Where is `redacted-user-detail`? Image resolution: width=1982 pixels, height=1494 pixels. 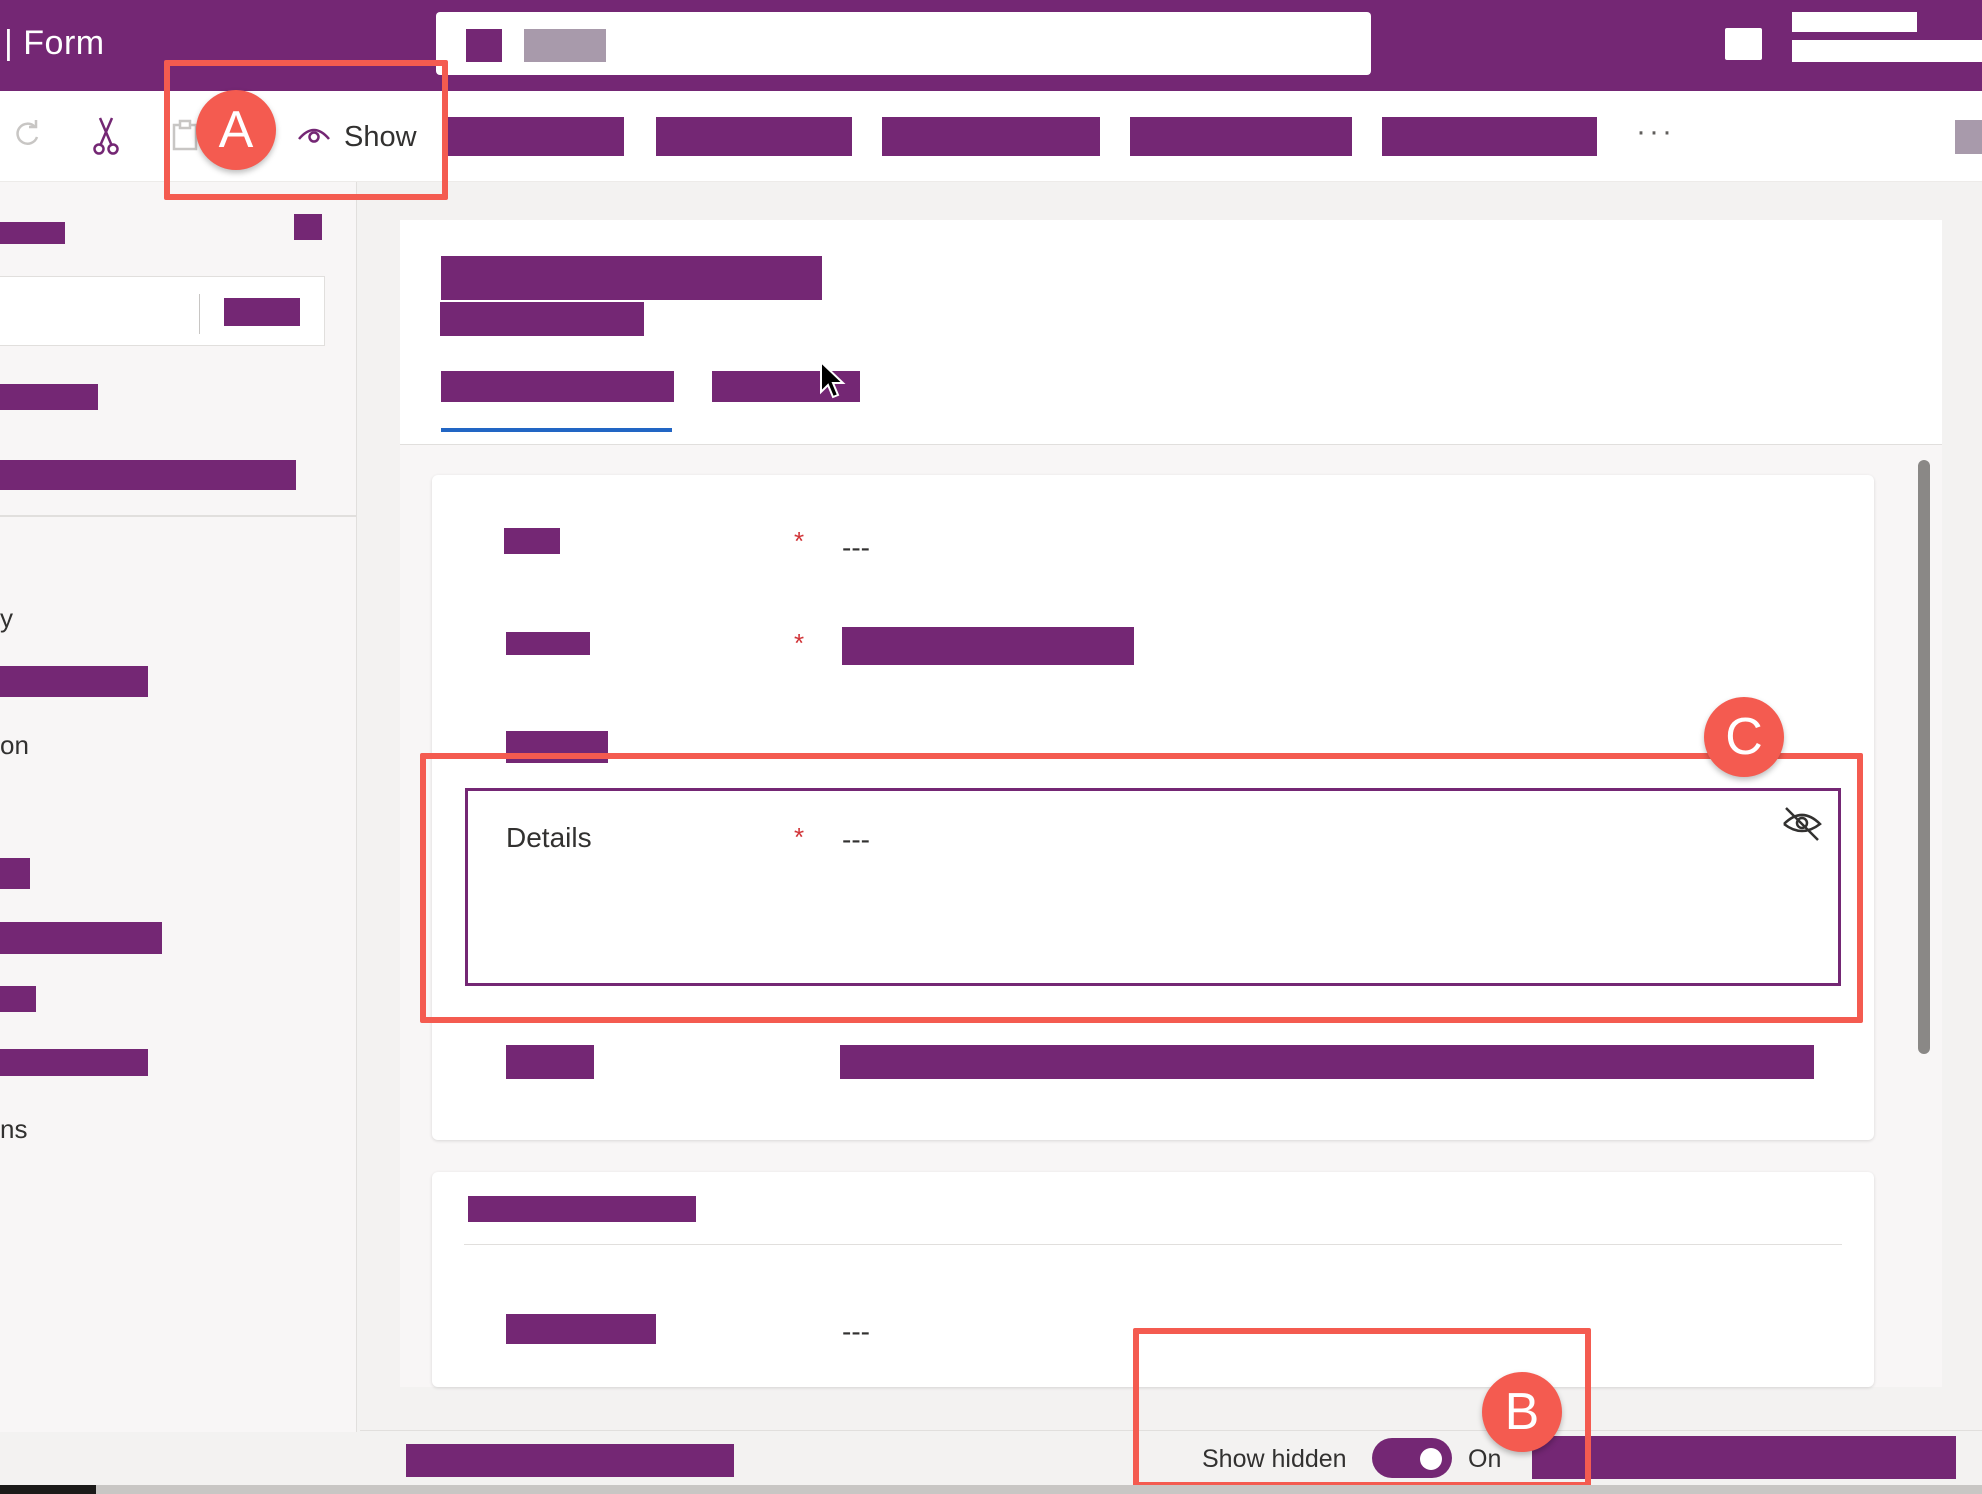 redacted-user-detail is located at coordinates (1887, 51).